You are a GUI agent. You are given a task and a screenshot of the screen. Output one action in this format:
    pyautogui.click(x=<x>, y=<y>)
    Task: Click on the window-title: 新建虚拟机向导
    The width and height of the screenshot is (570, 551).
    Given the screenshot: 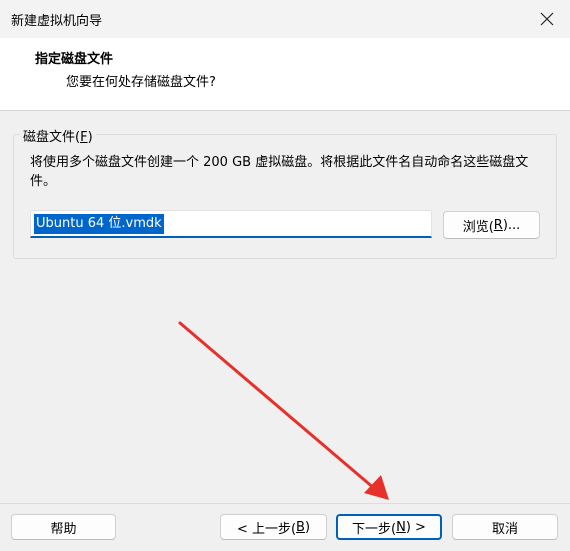 What is the action you would take?
    pyautogui.click(x=57, y=21)
    